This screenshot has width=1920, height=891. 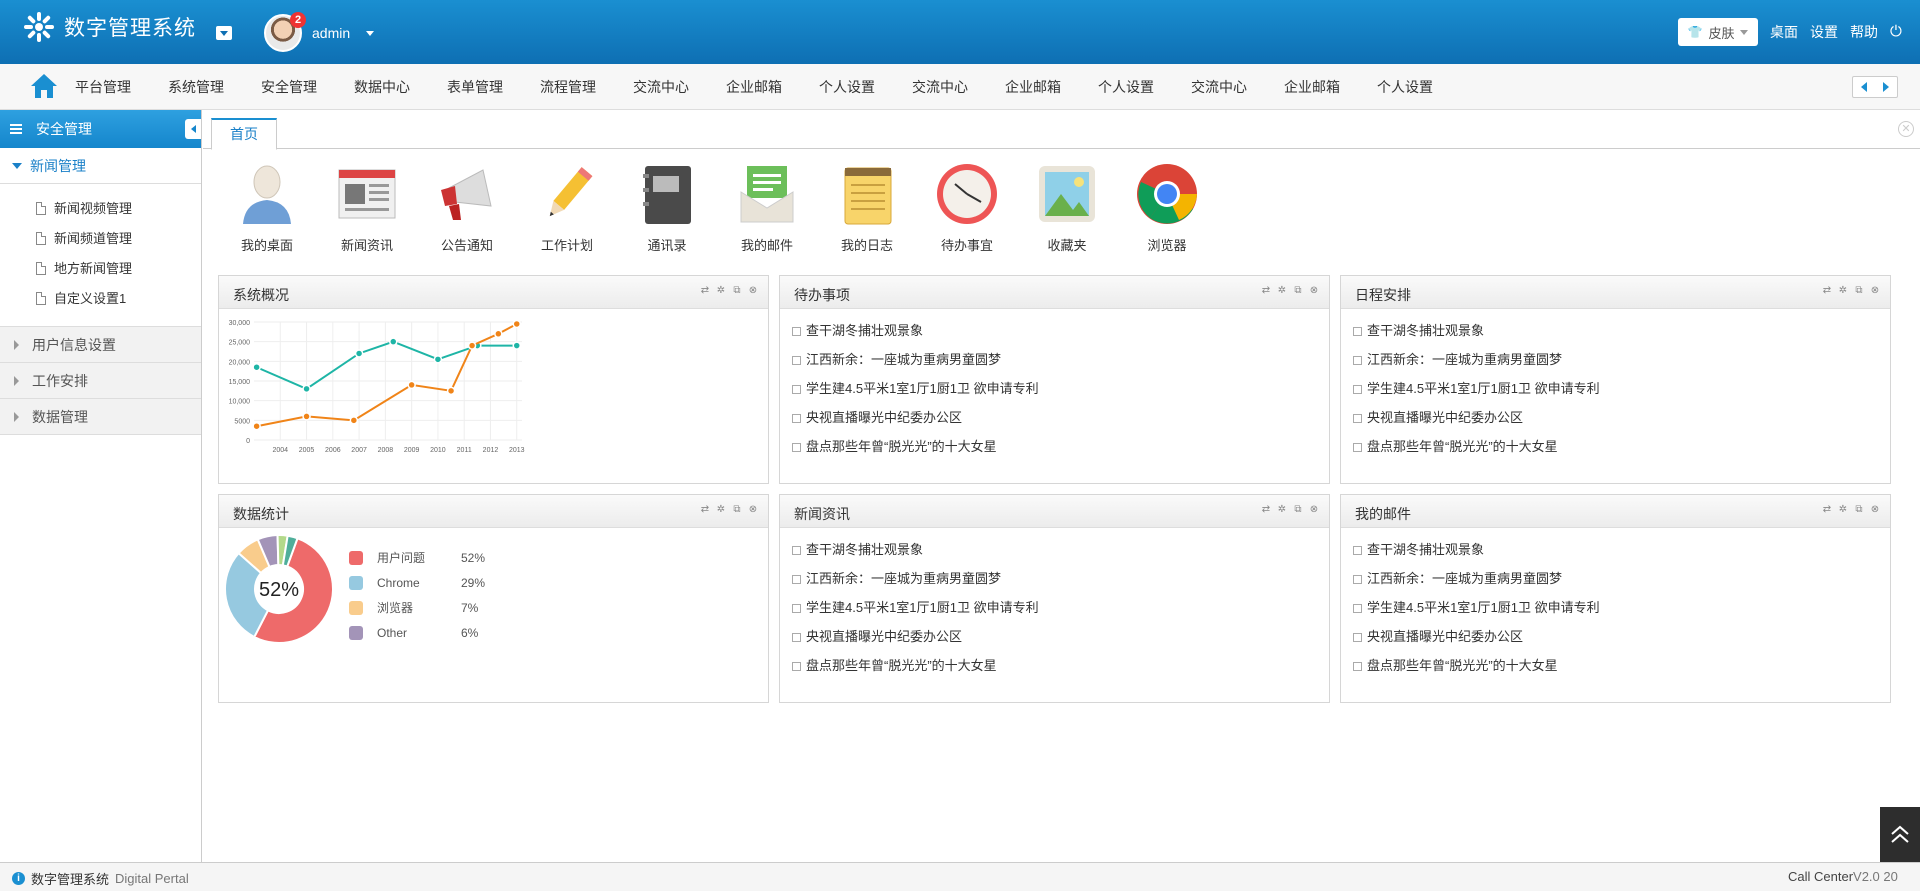 I want to click on username: admin, so click(x=331, y=33).